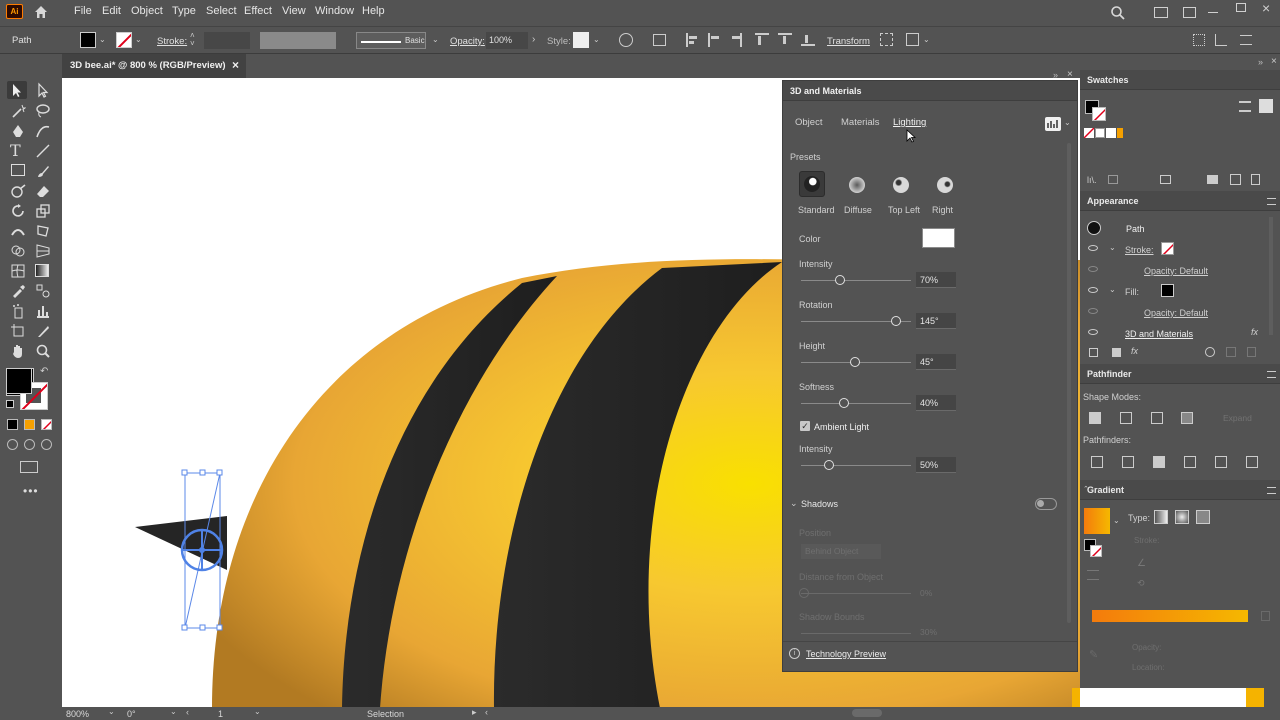 The height and width of the screenshot is (720, 1280). Describe the element at coordinates (18, 291) in the screenshot. I see `eyedropper-tool-icon` at that location.